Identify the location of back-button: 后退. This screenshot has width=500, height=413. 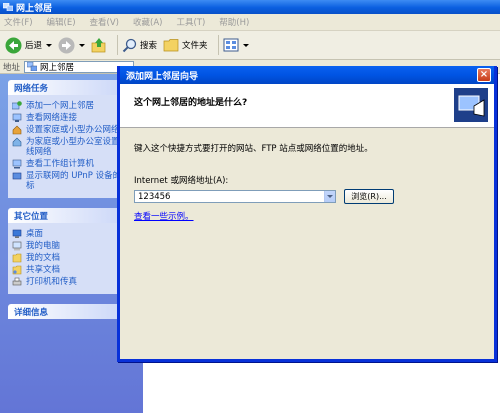
(29, 45).